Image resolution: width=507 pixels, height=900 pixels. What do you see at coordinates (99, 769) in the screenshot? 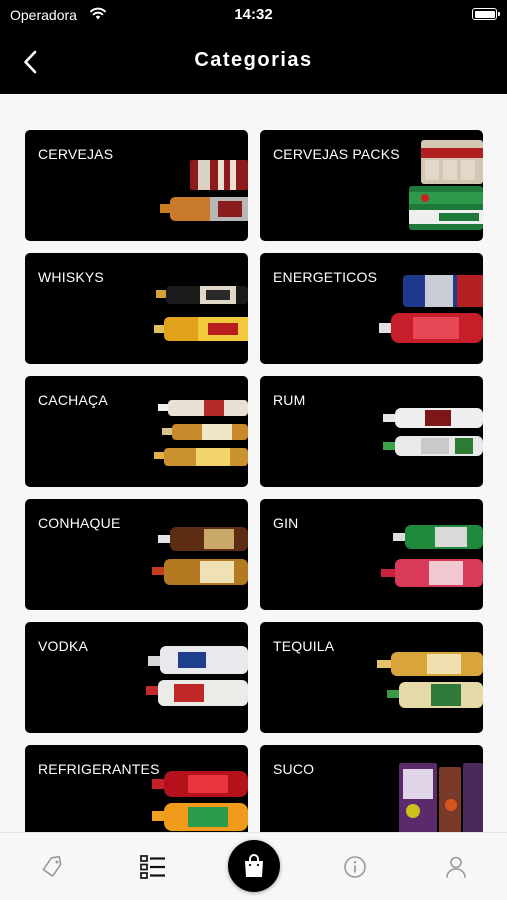
I see `category-label: REFRIGERANTES` at bounding box center [99, 769].